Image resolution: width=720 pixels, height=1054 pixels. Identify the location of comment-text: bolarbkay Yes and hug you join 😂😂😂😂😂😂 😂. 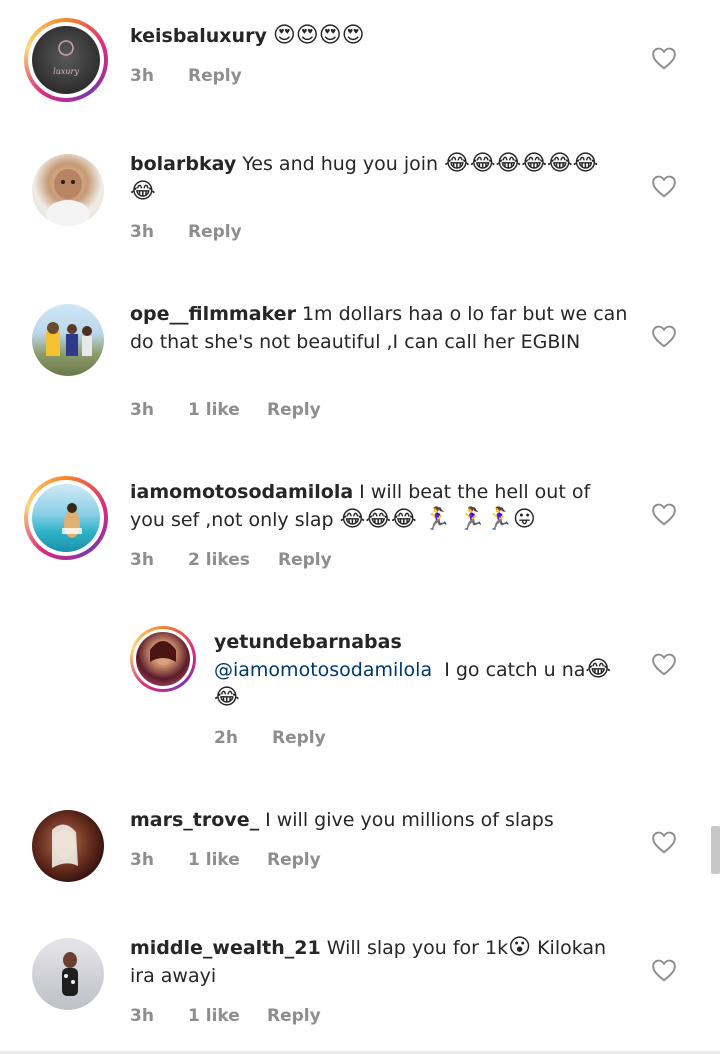
(380, 178).